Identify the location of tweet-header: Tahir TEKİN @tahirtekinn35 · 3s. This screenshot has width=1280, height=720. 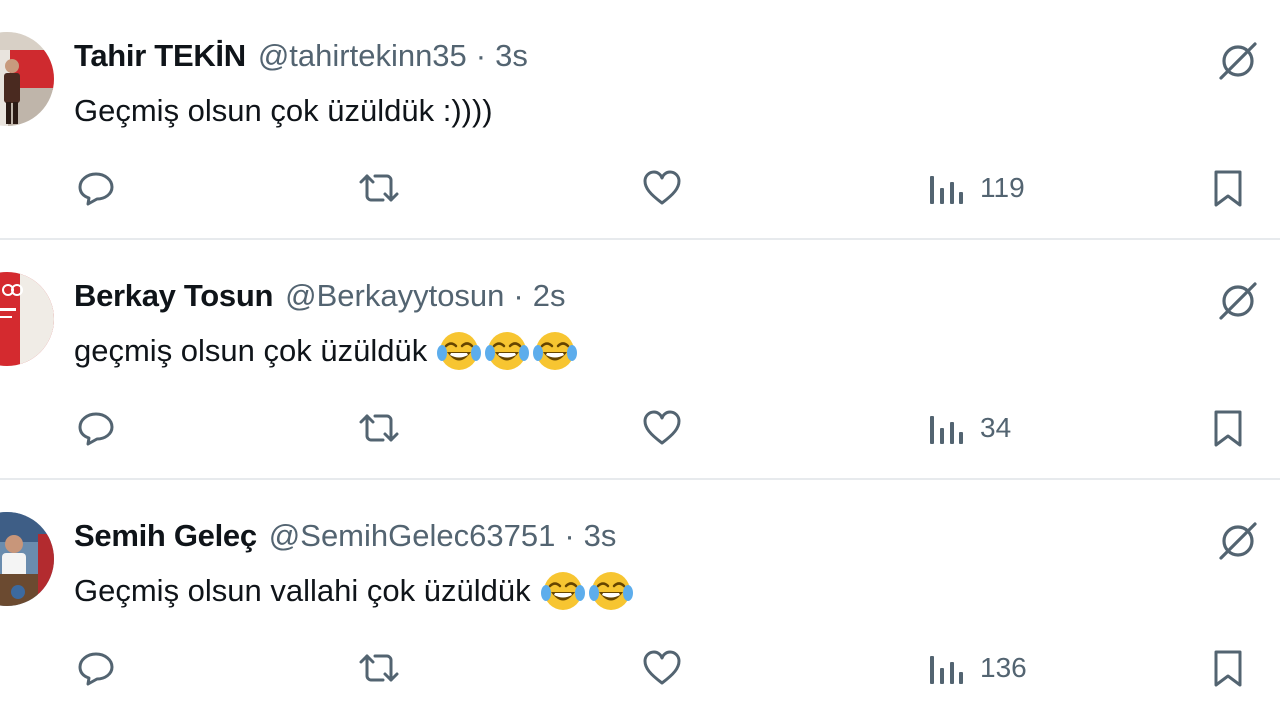
(301, 56).